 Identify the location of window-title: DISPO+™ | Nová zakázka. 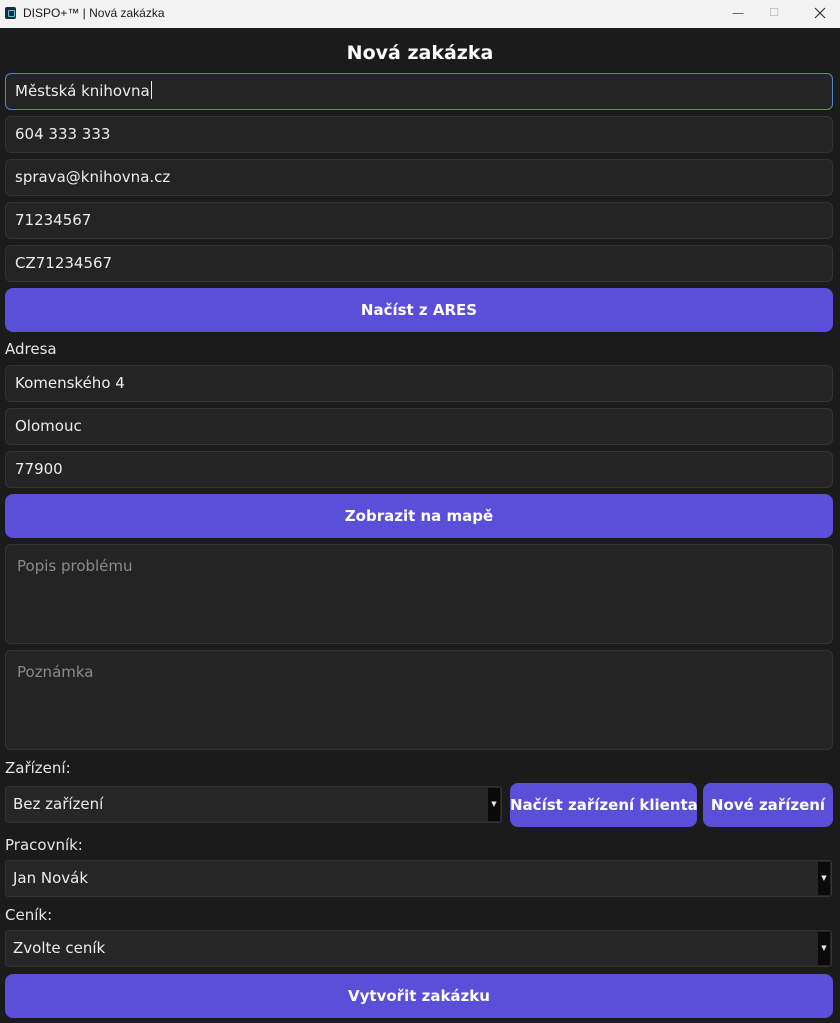
(94, 13).